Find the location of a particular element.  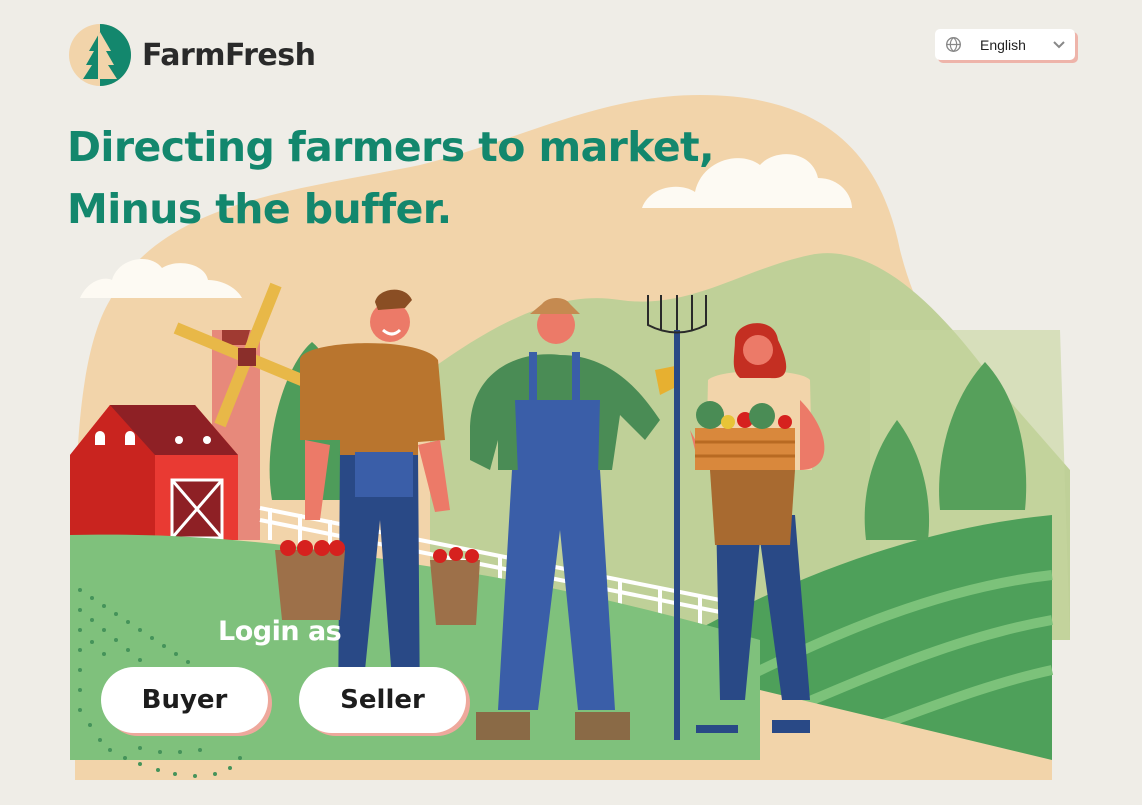

pine-tree-icon is located at coordinates (100, 55).